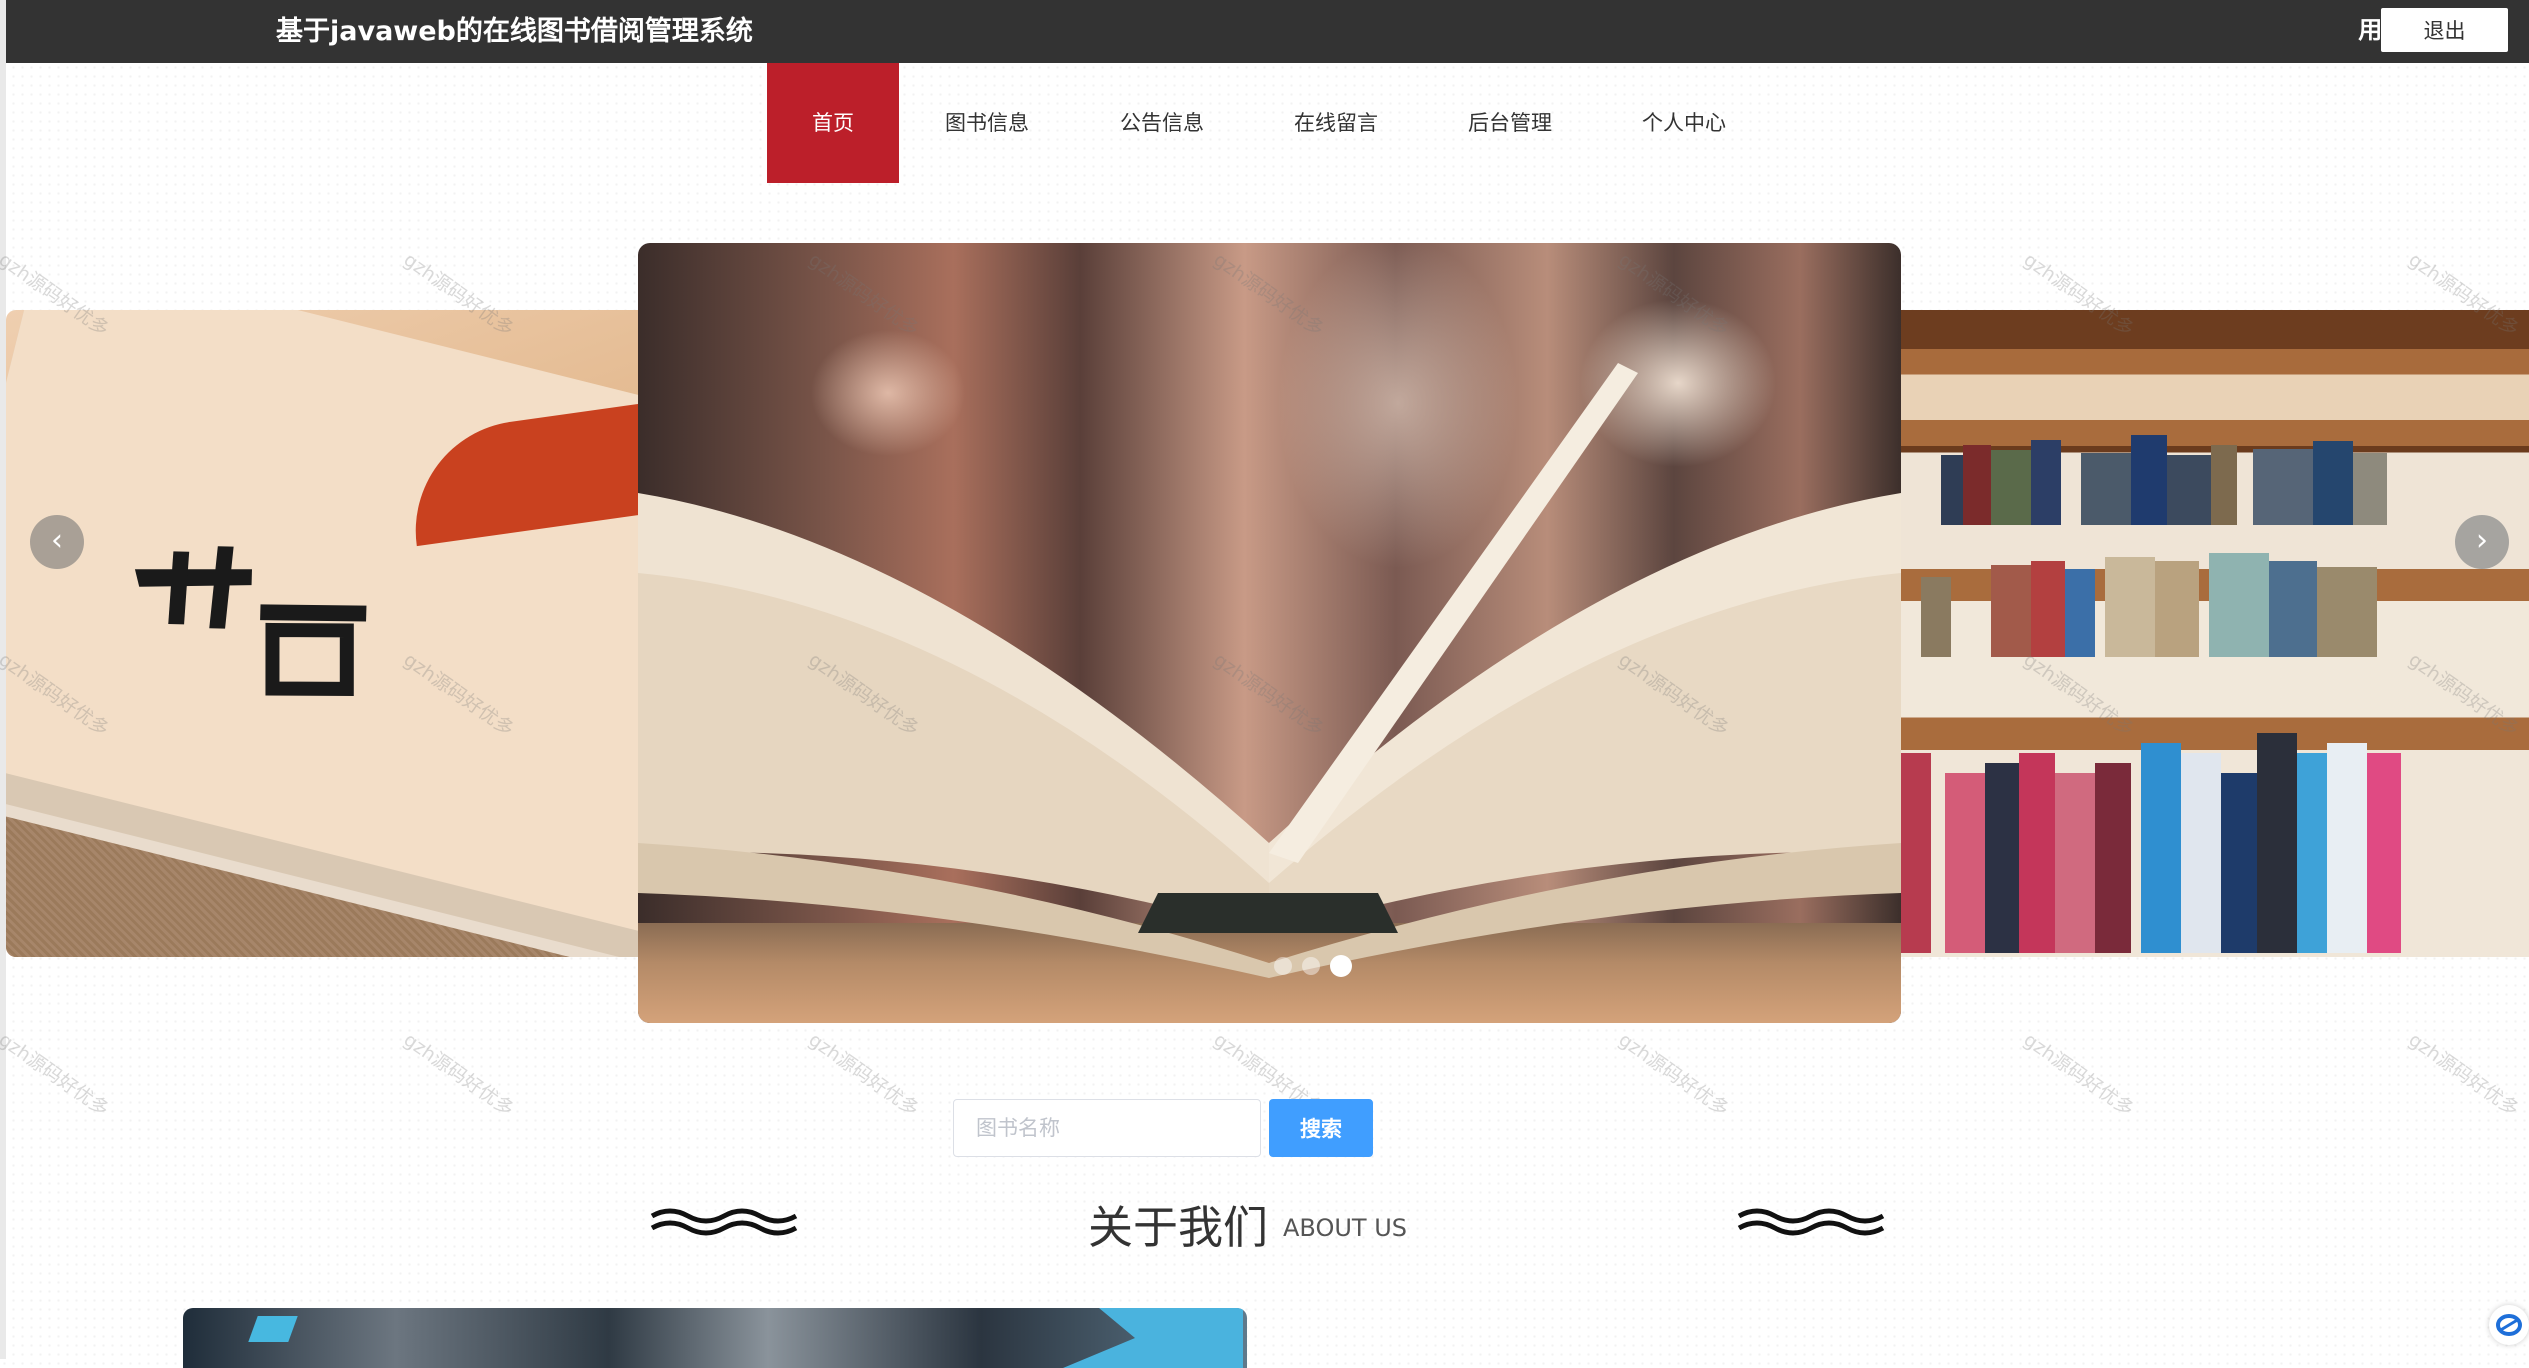  I want to click on chevron-right-icon: ›, so click(2482, 540).